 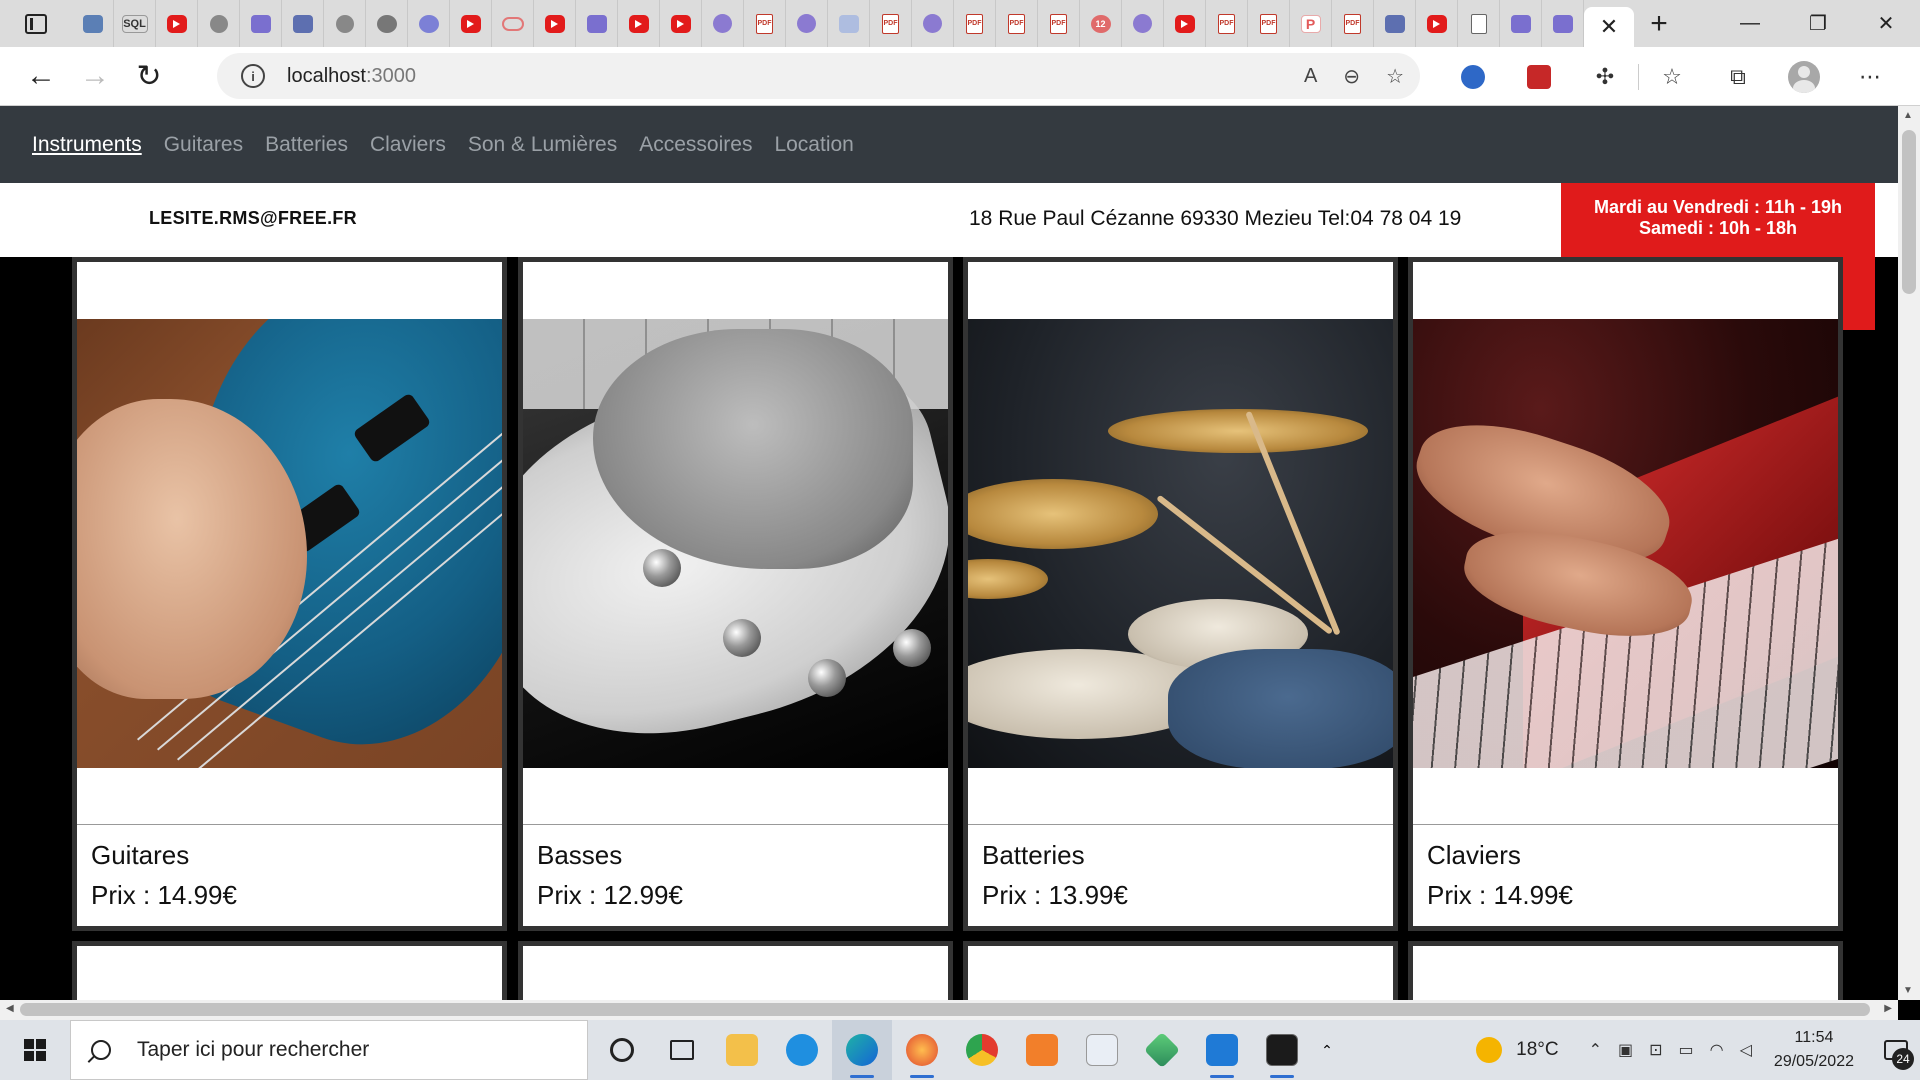 I want to click on product-card-guitares: Guitares Prix : 14.99€, so click(x=289, y=594).